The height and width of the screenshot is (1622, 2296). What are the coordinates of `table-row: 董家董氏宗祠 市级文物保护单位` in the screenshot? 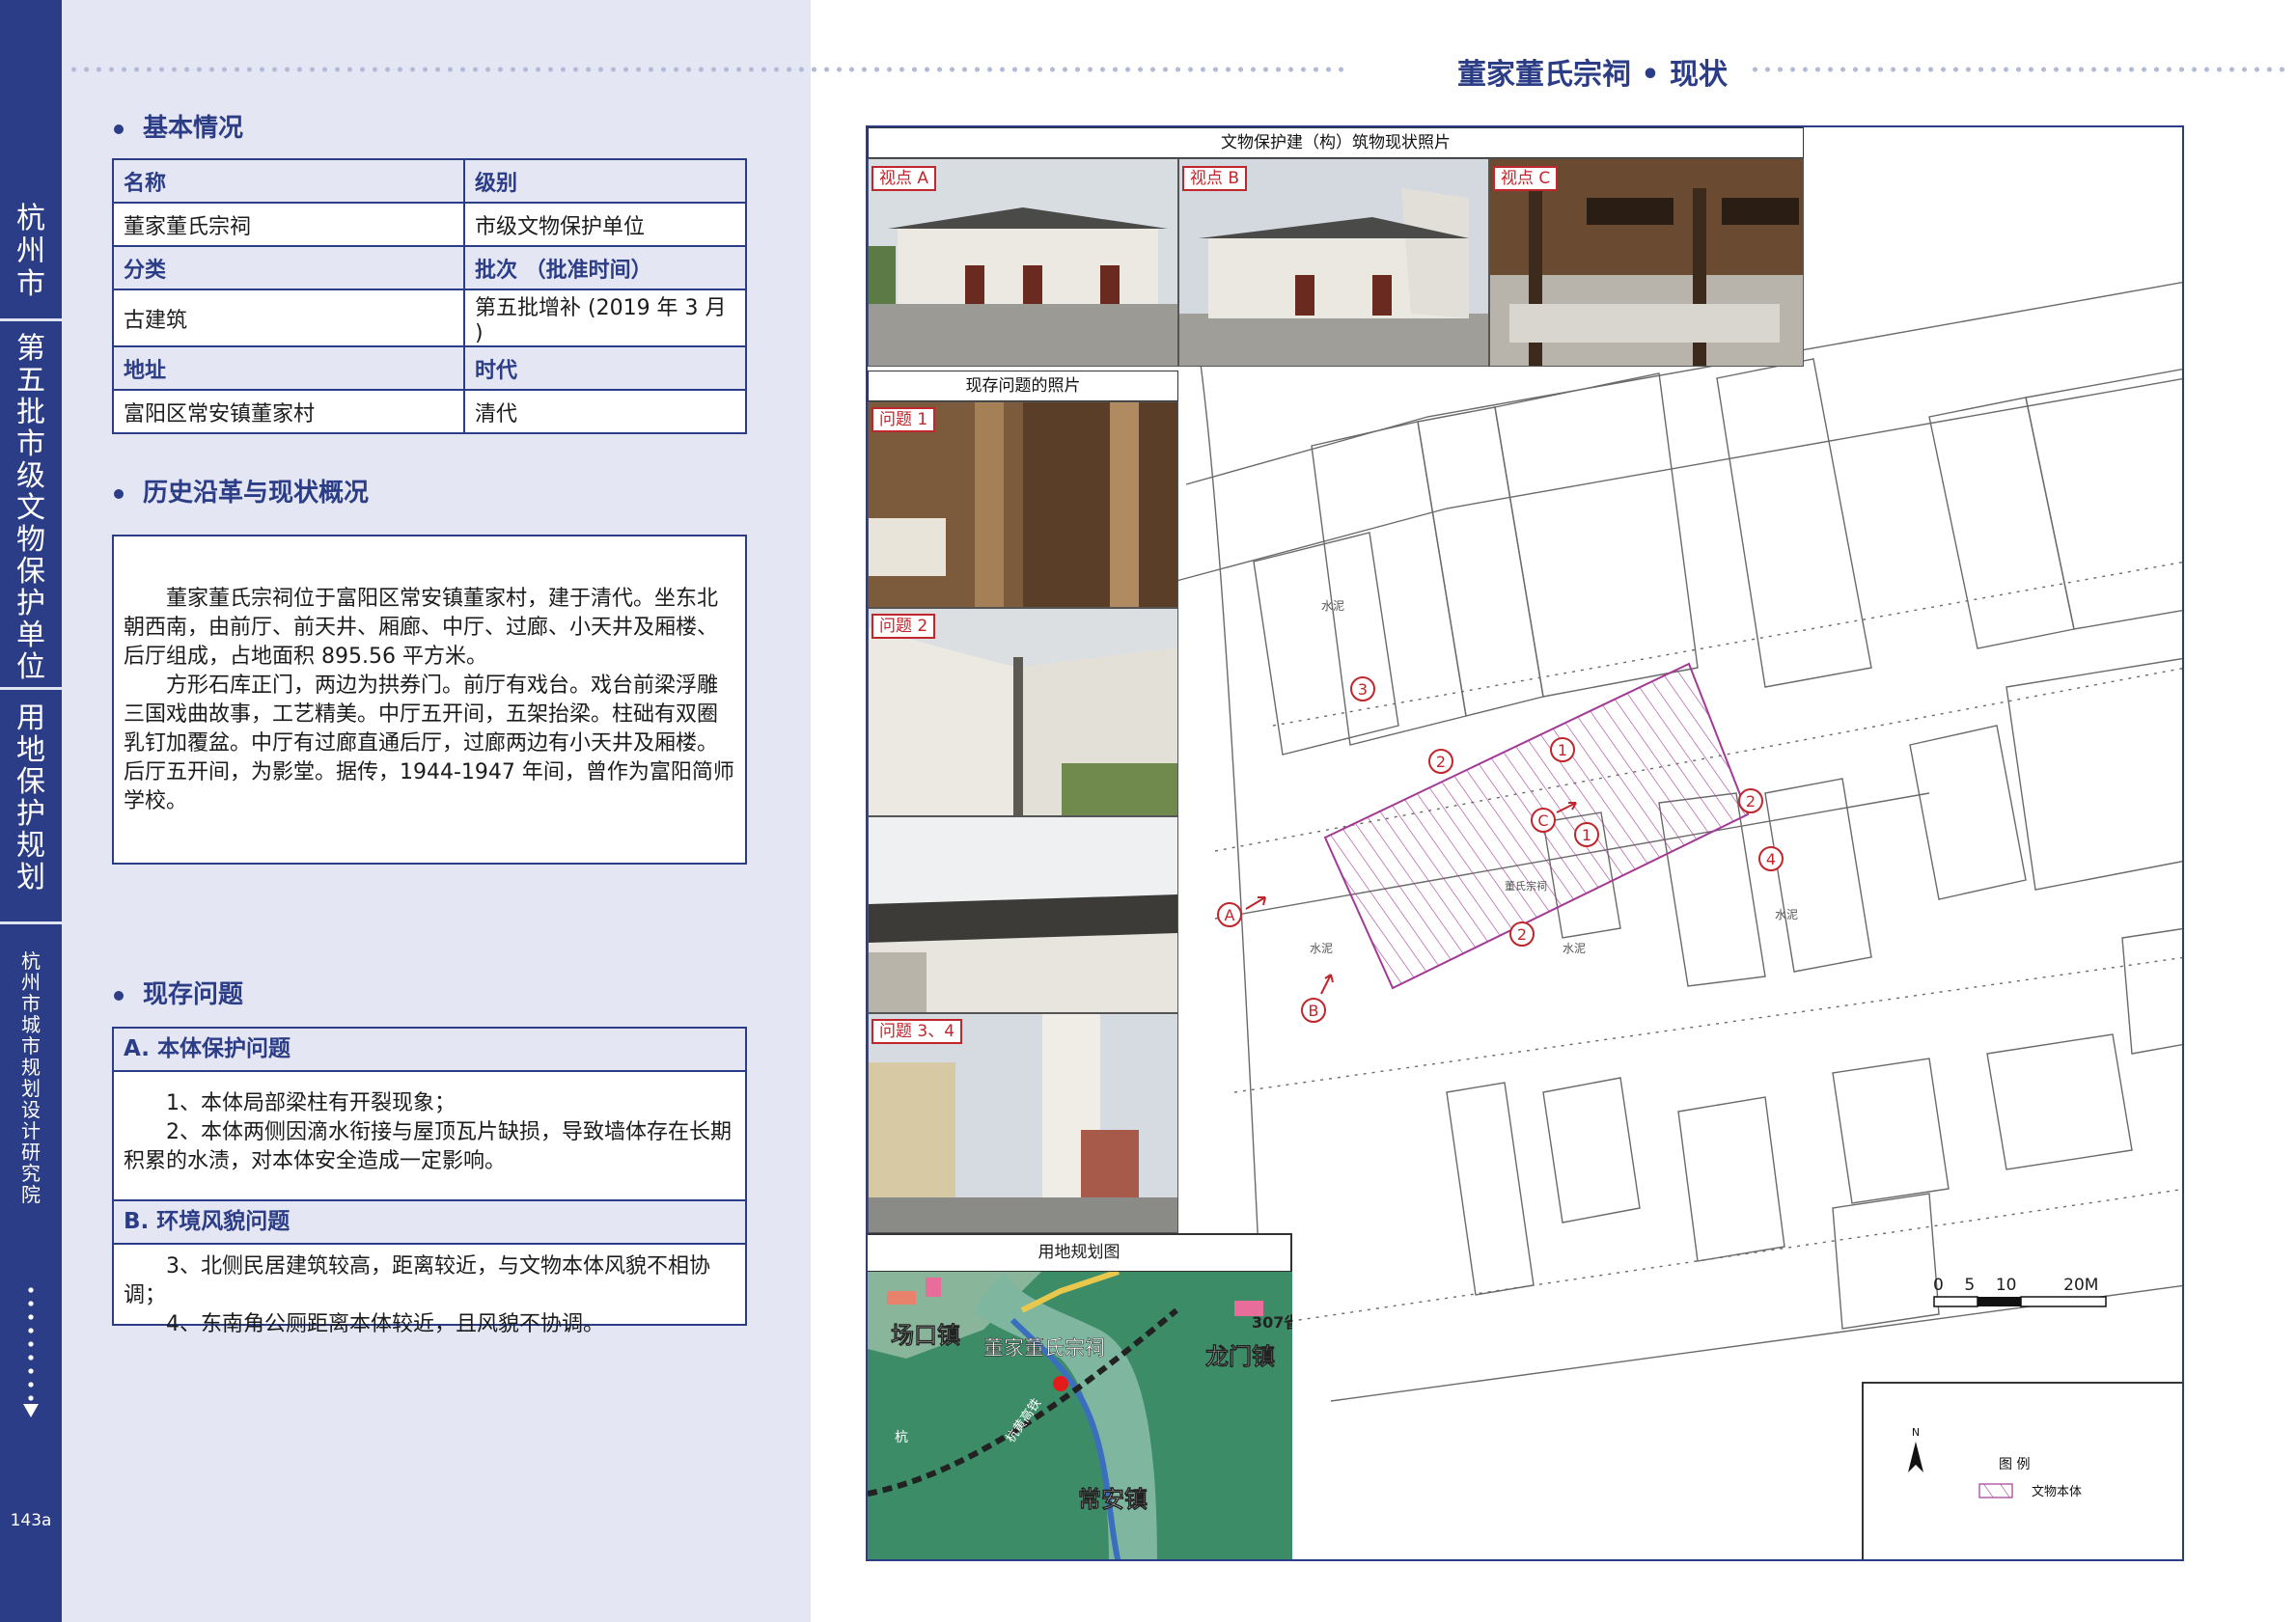 It's located at (429, 224).